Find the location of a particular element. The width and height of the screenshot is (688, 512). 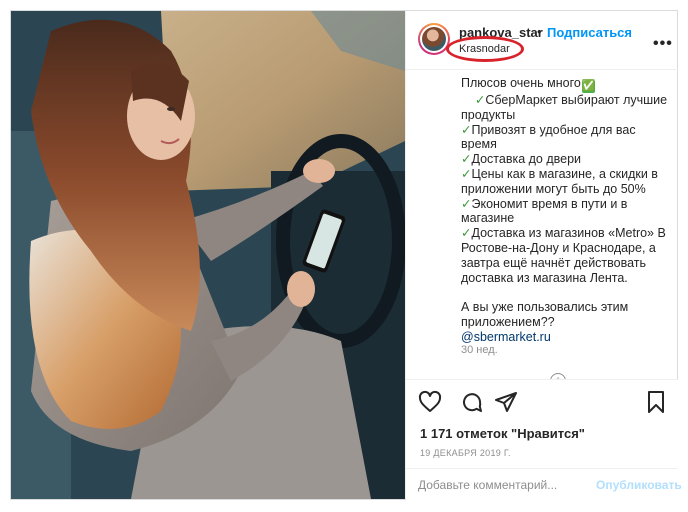

caption-line: ✓СберМаркет выбирают лучшие is located at coordinates (564, 100).